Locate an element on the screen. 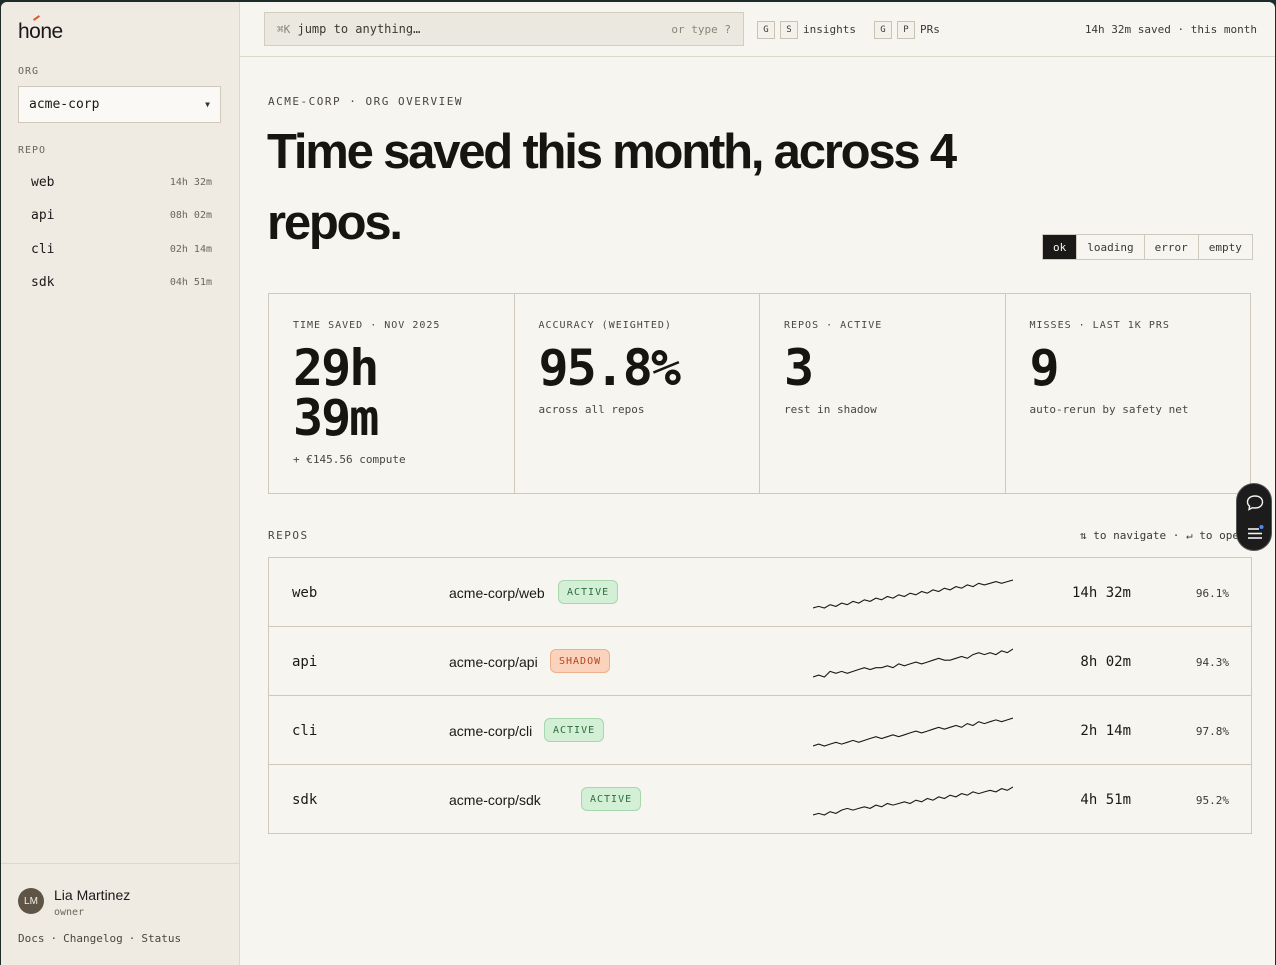  table-row: web acme-corp/web ACTIVE 14h 32m 96.1% is located at coordinates (760, 592).